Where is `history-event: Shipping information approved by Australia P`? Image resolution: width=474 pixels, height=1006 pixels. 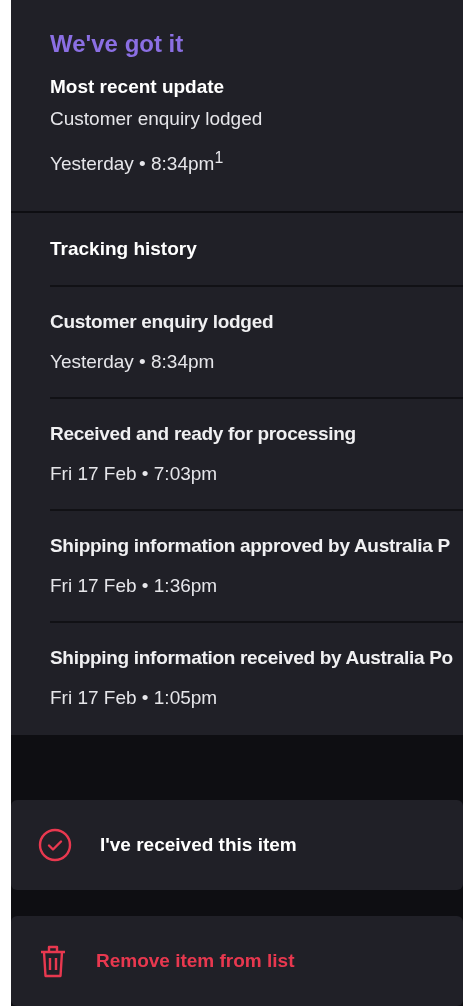
history-event: Shipping information approved by Australia P is located at coordinates (250, 546).